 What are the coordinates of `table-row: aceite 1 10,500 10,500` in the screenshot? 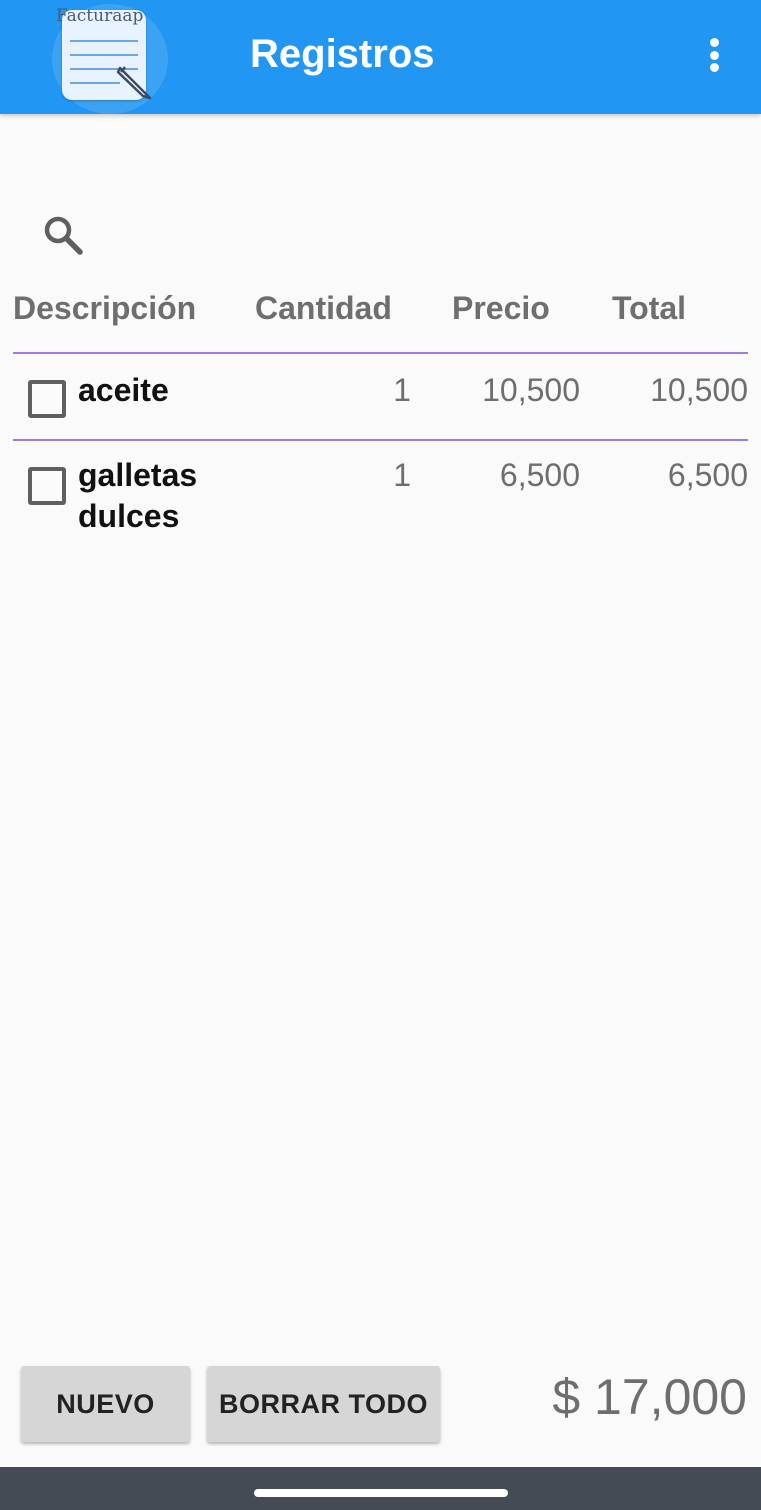 It's located at (380, 403).